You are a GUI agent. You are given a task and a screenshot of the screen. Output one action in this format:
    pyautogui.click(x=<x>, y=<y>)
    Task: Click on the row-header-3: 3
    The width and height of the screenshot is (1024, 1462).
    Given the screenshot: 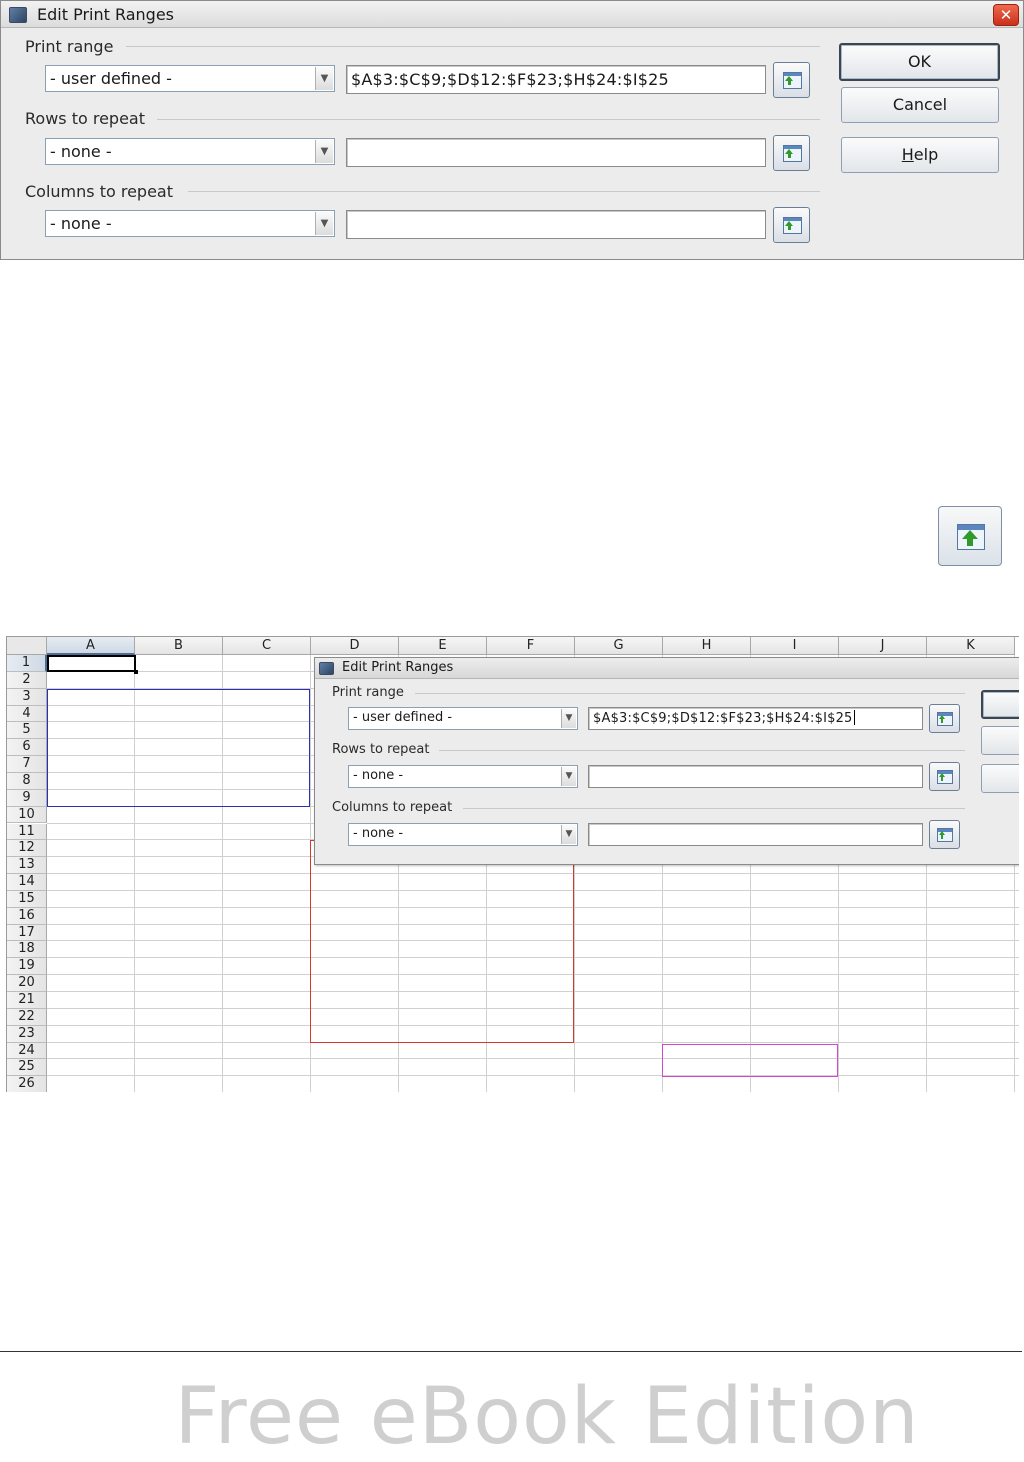 What is the action you would take?
    pyautogui.click(x=27, y=697)
    